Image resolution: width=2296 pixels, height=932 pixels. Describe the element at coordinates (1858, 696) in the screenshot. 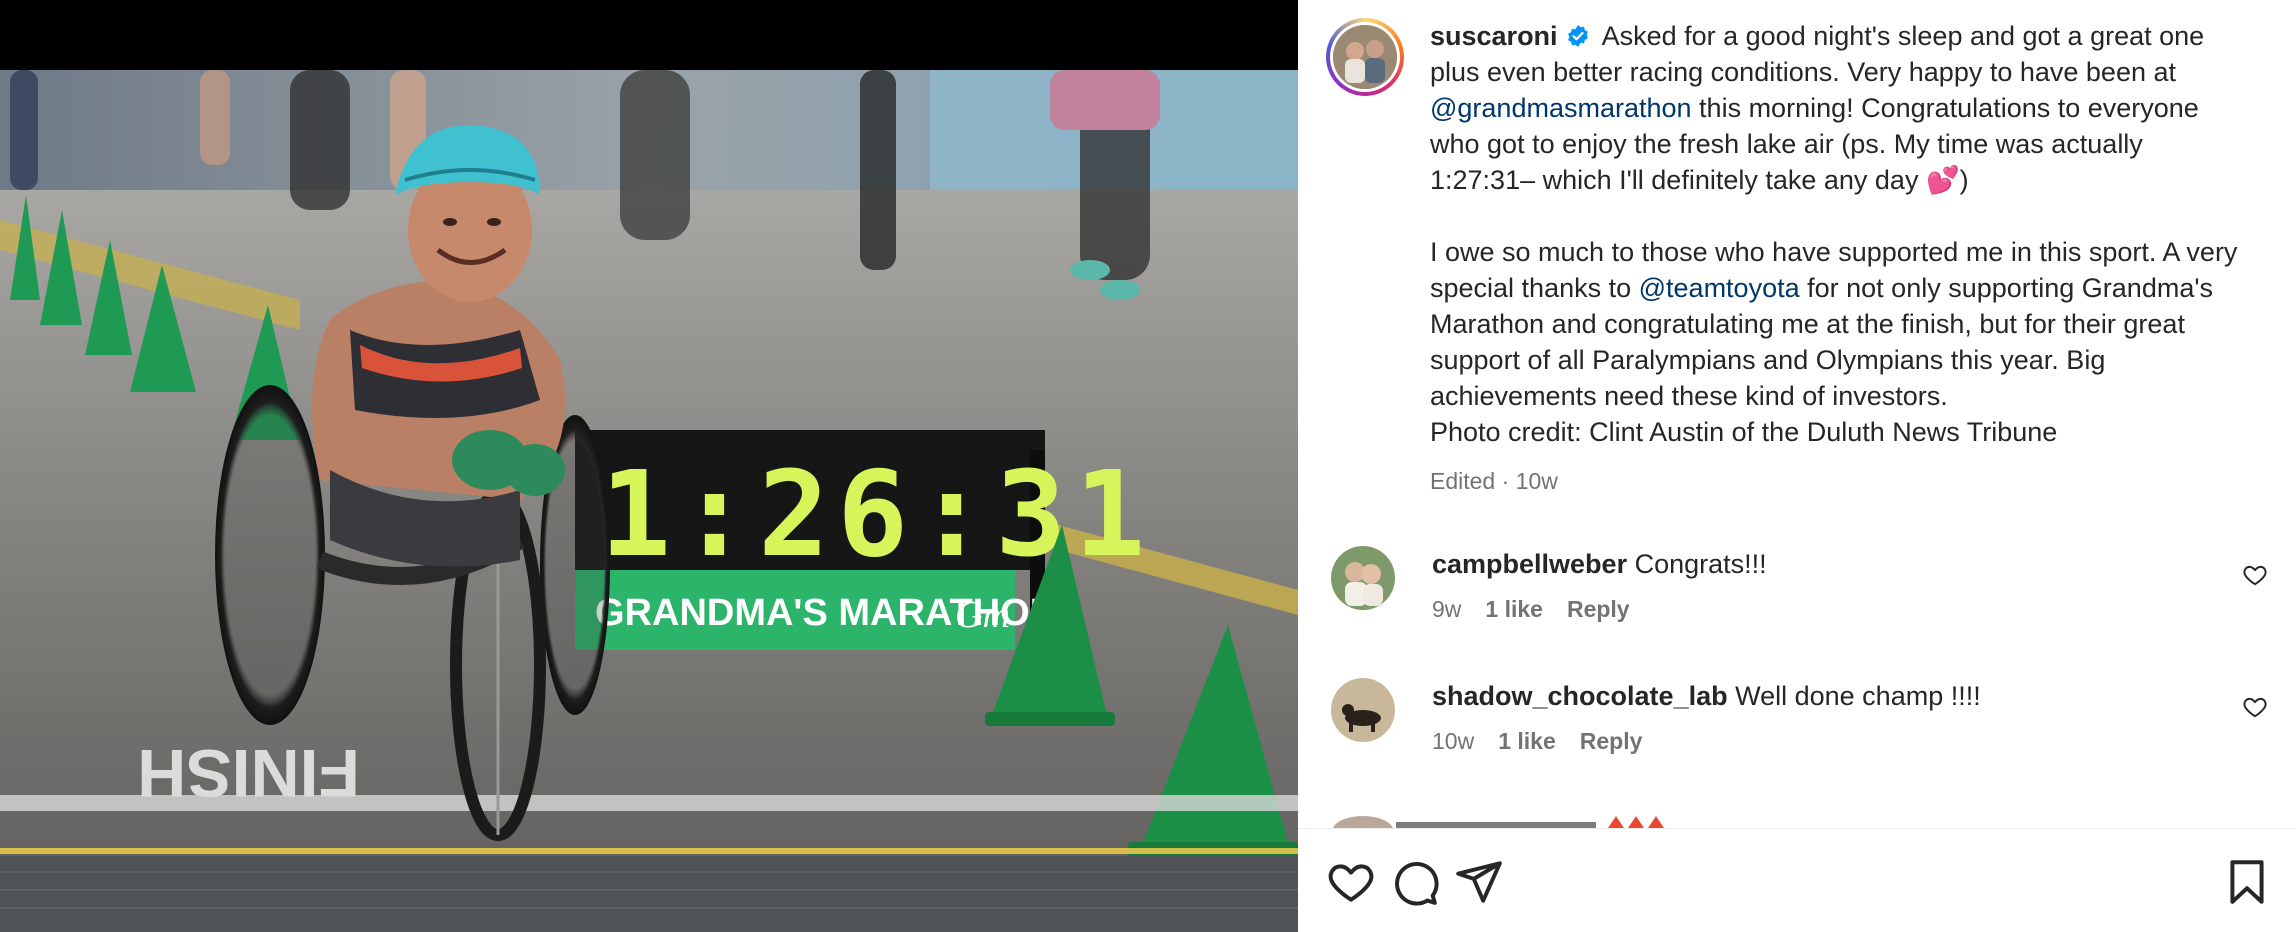

I see `comment-text: Well done champ !!!!` at that location.